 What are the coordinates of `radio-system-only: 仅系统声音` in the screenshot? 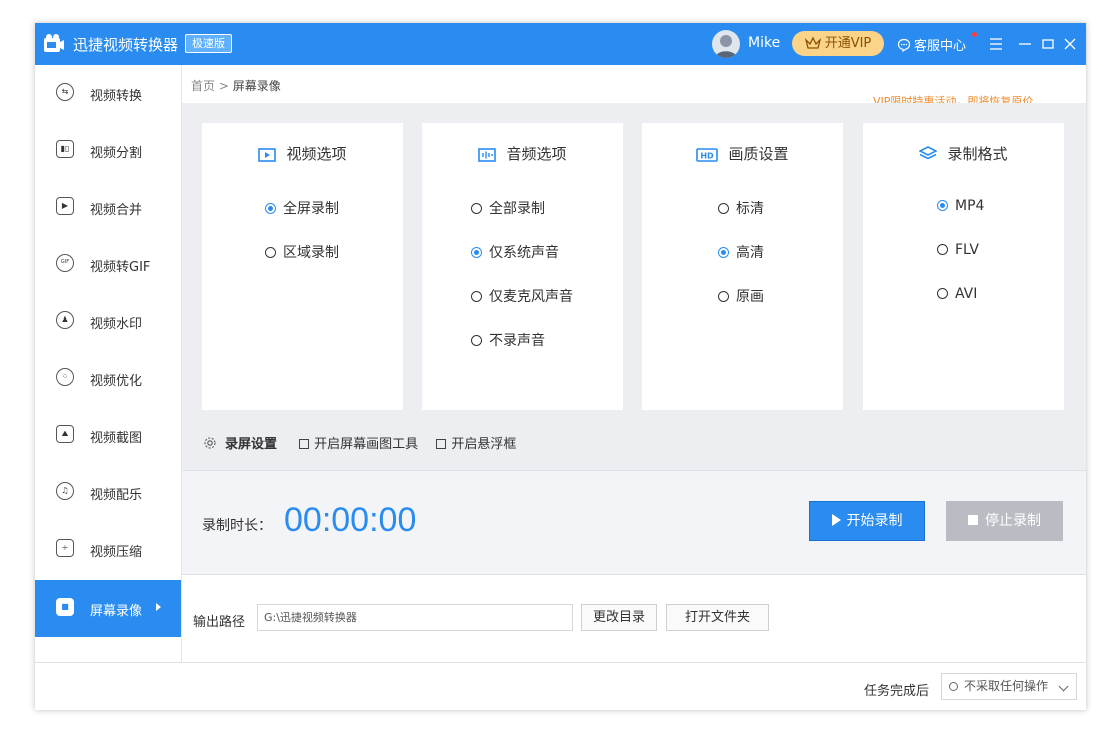 It's located at (515, 252).